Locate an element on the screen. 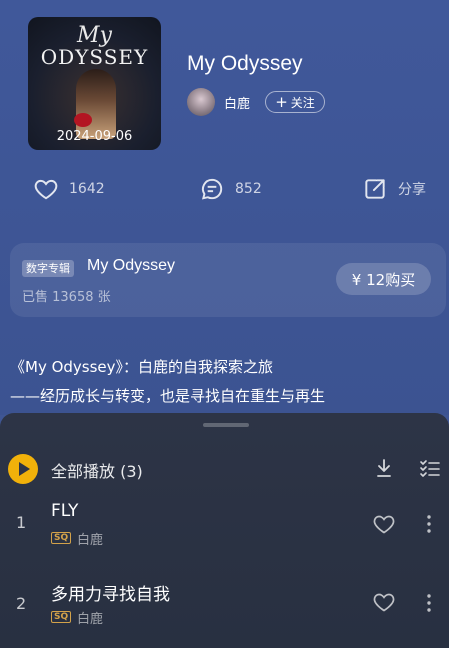 The image size is (449, 648). share-icon is located at coordinates (375, 189).